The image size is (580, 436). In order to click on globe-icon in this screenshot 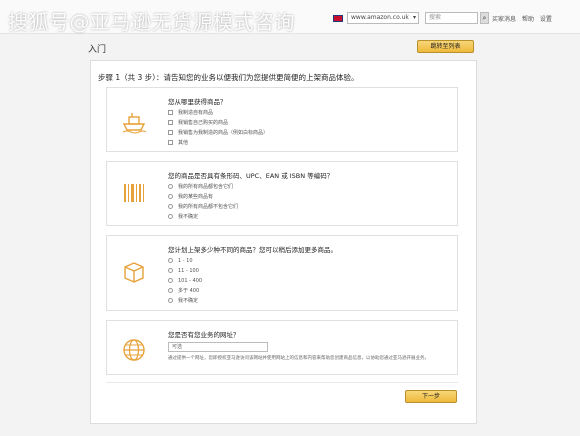, I will do `click(134, 350)`.